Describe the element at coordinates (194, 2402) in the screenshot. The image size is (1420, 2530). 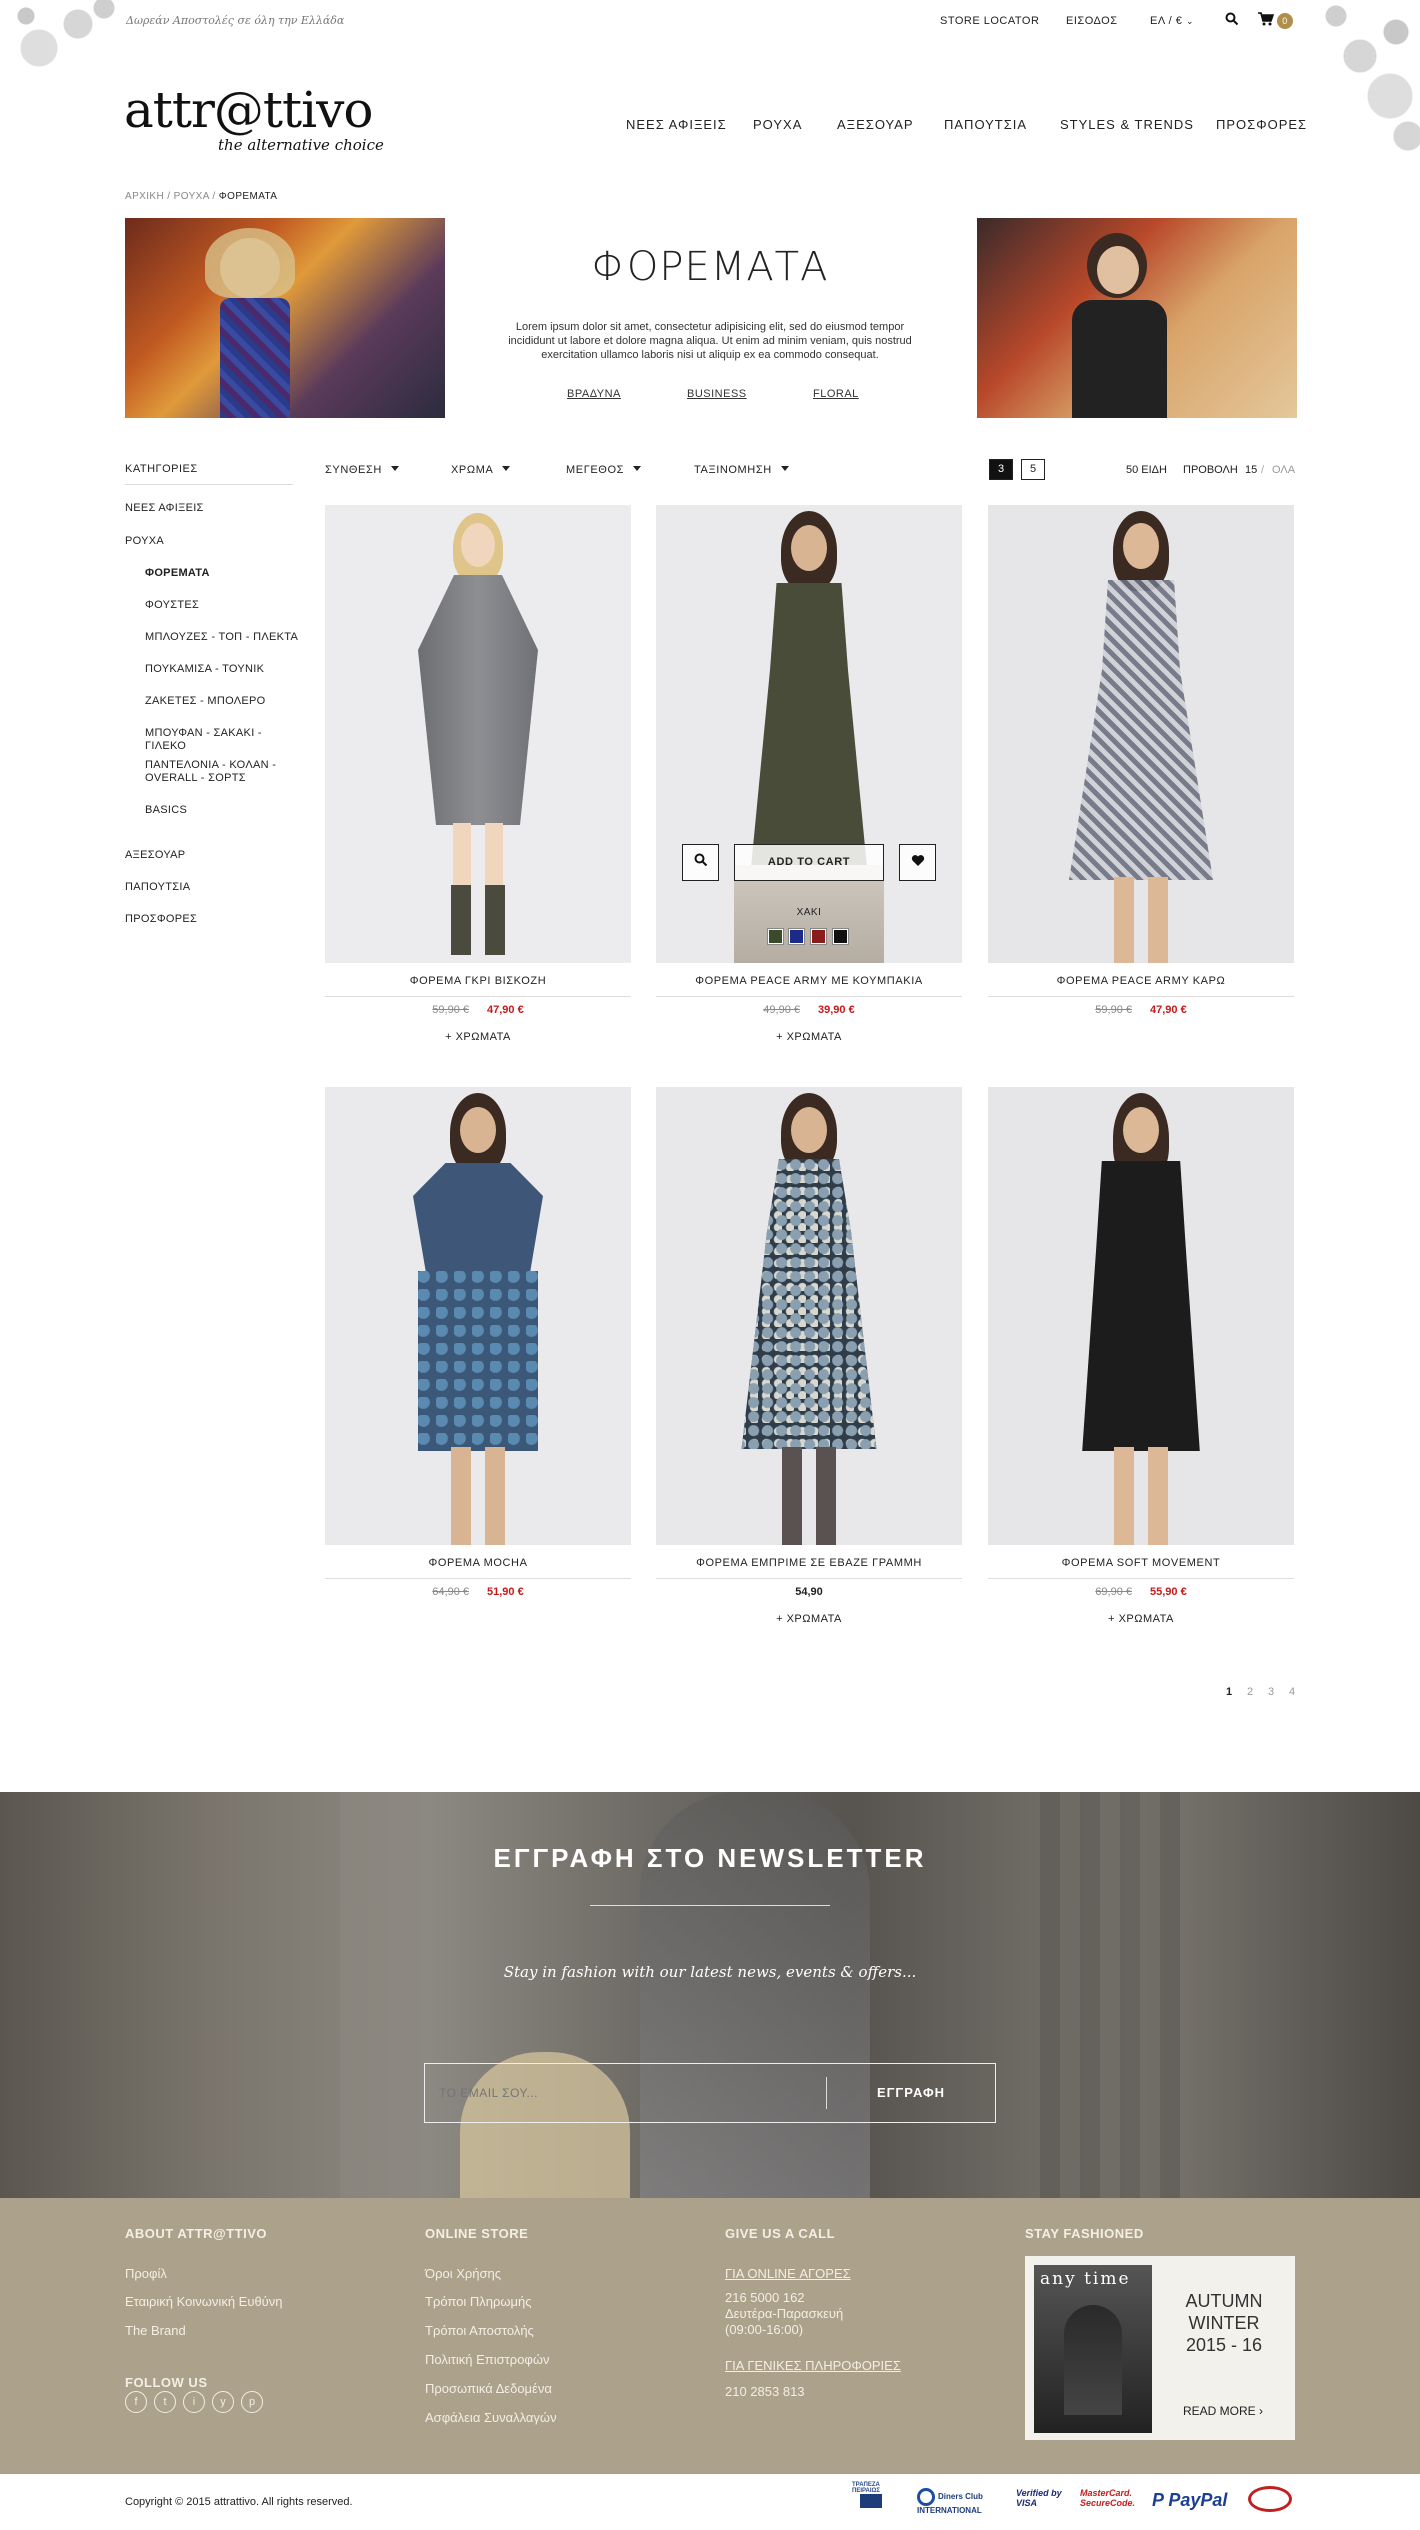
I see `instagram-icon: i` at that location.